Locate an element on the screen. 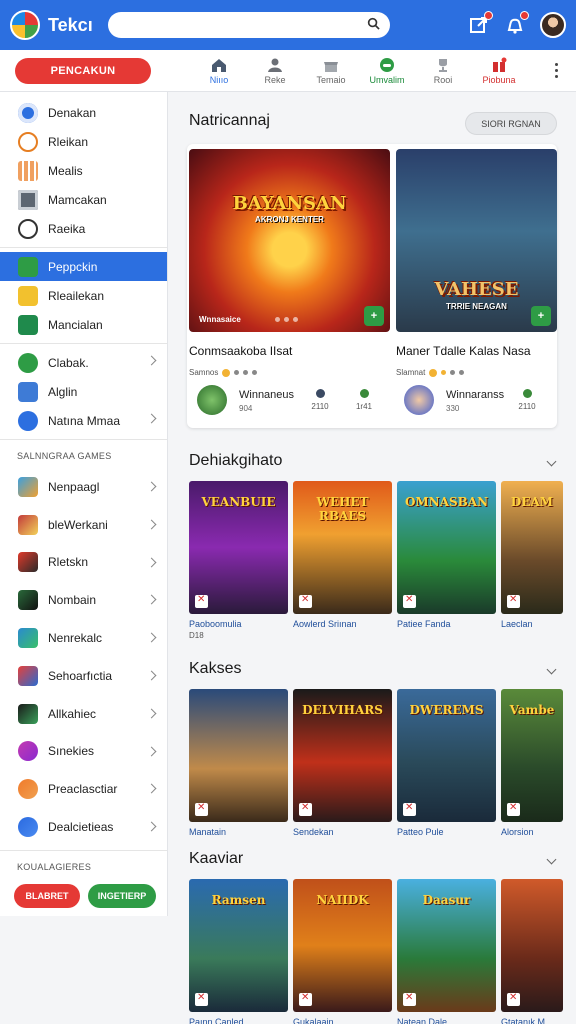  game-cover: WEHET RBAES is located at coordinates (342, 547).